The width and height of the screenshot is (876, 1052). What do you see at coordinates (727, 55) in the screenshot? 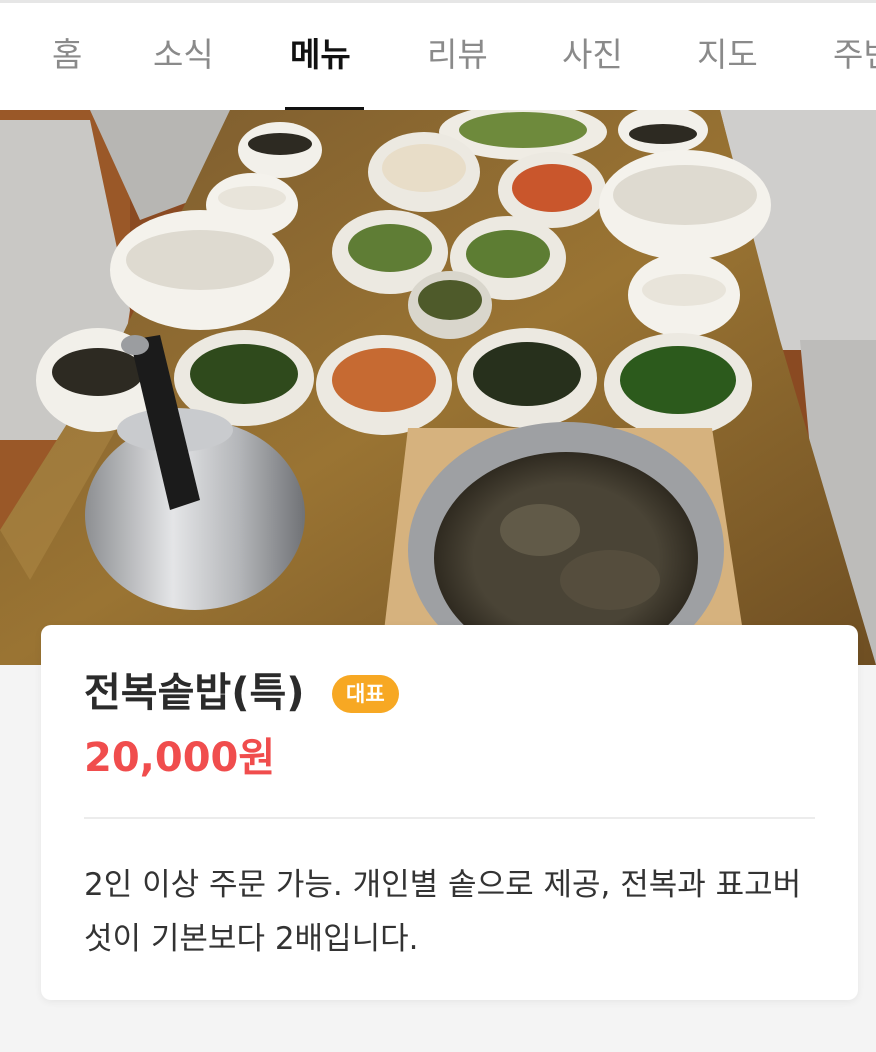
I see `tab-map: 지도` at bounding box center [727, 55].